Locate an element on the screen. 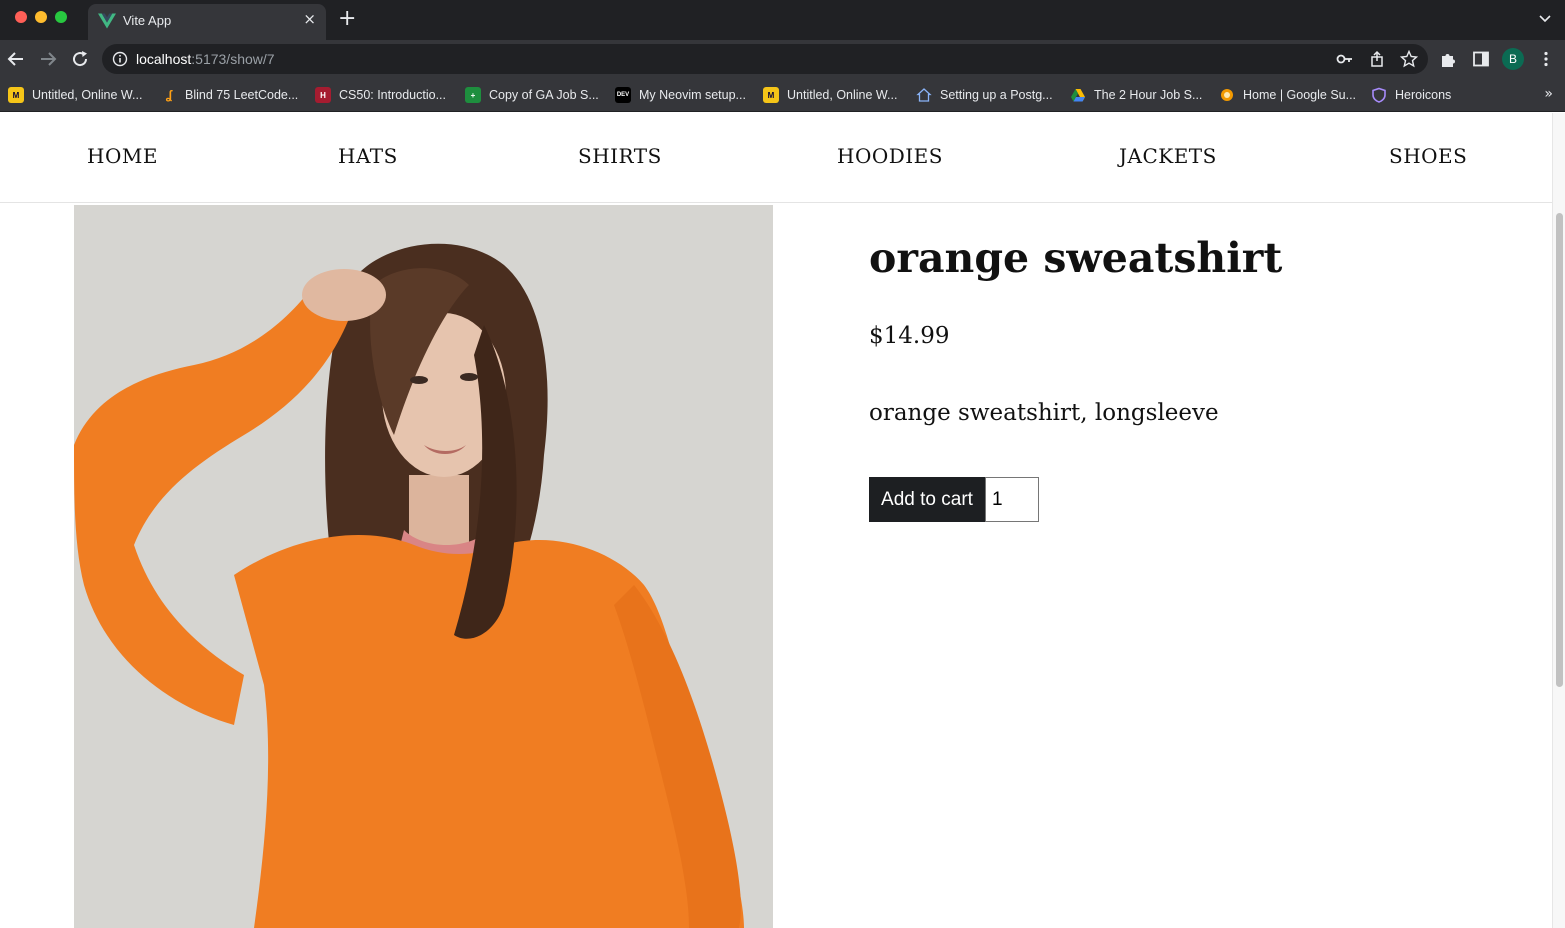 Image resolution: width=1565 pixels, height=928 pixels. page-scrollbar is located at coordinates (1558, 520).